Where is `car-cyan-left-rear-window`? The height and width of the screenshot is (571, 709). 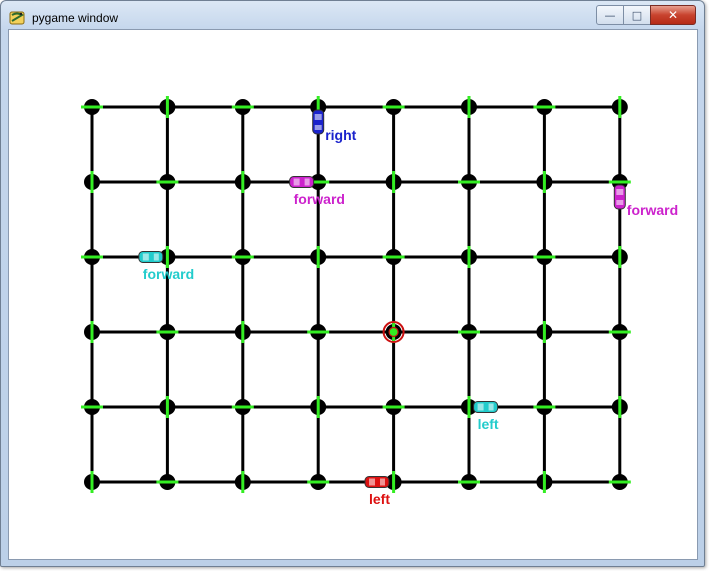 car-cyan-left-rear-window is located at coordinates (491, 407).